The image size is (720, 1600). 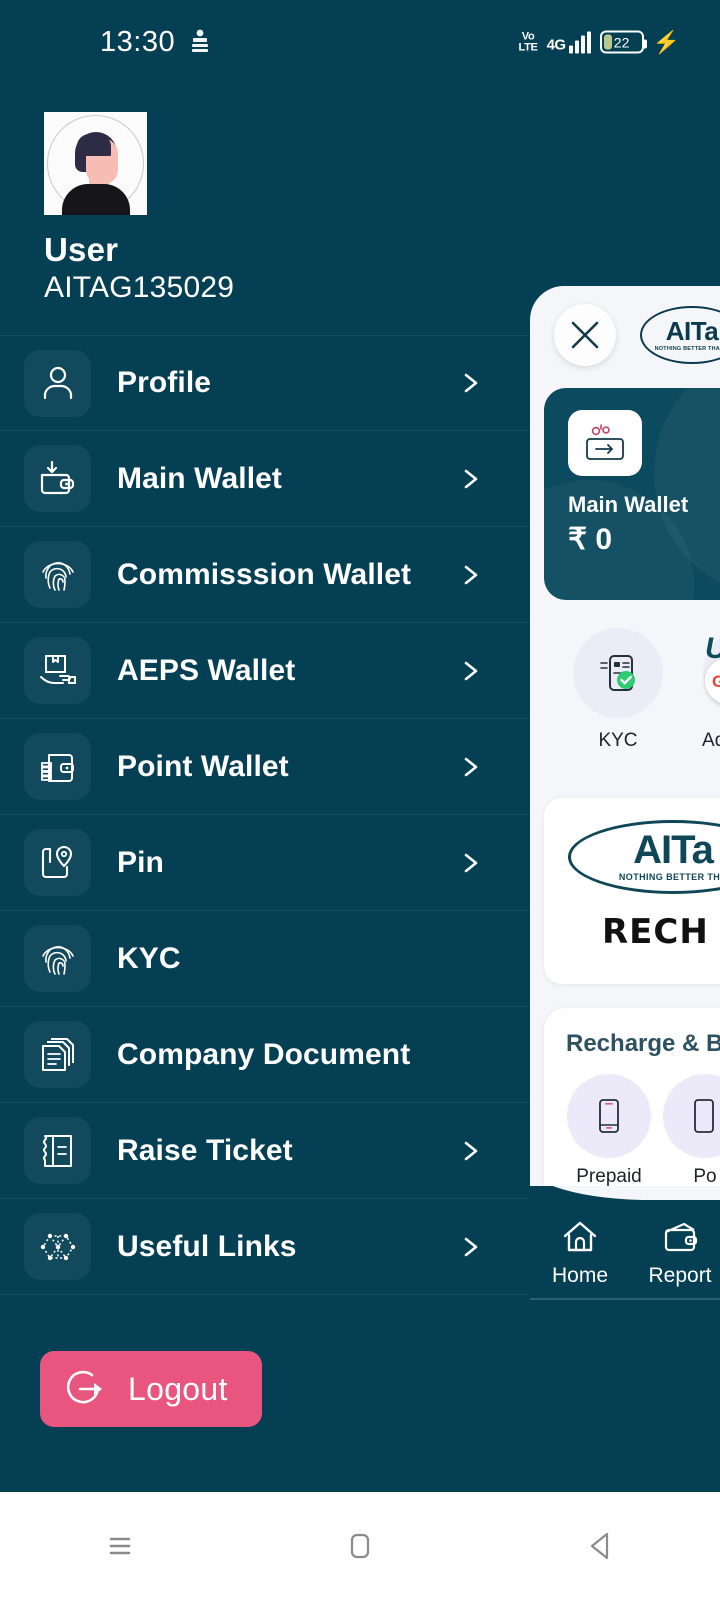 I want to click on quick-action-kyc: KYC, so click(x=618, y=701).